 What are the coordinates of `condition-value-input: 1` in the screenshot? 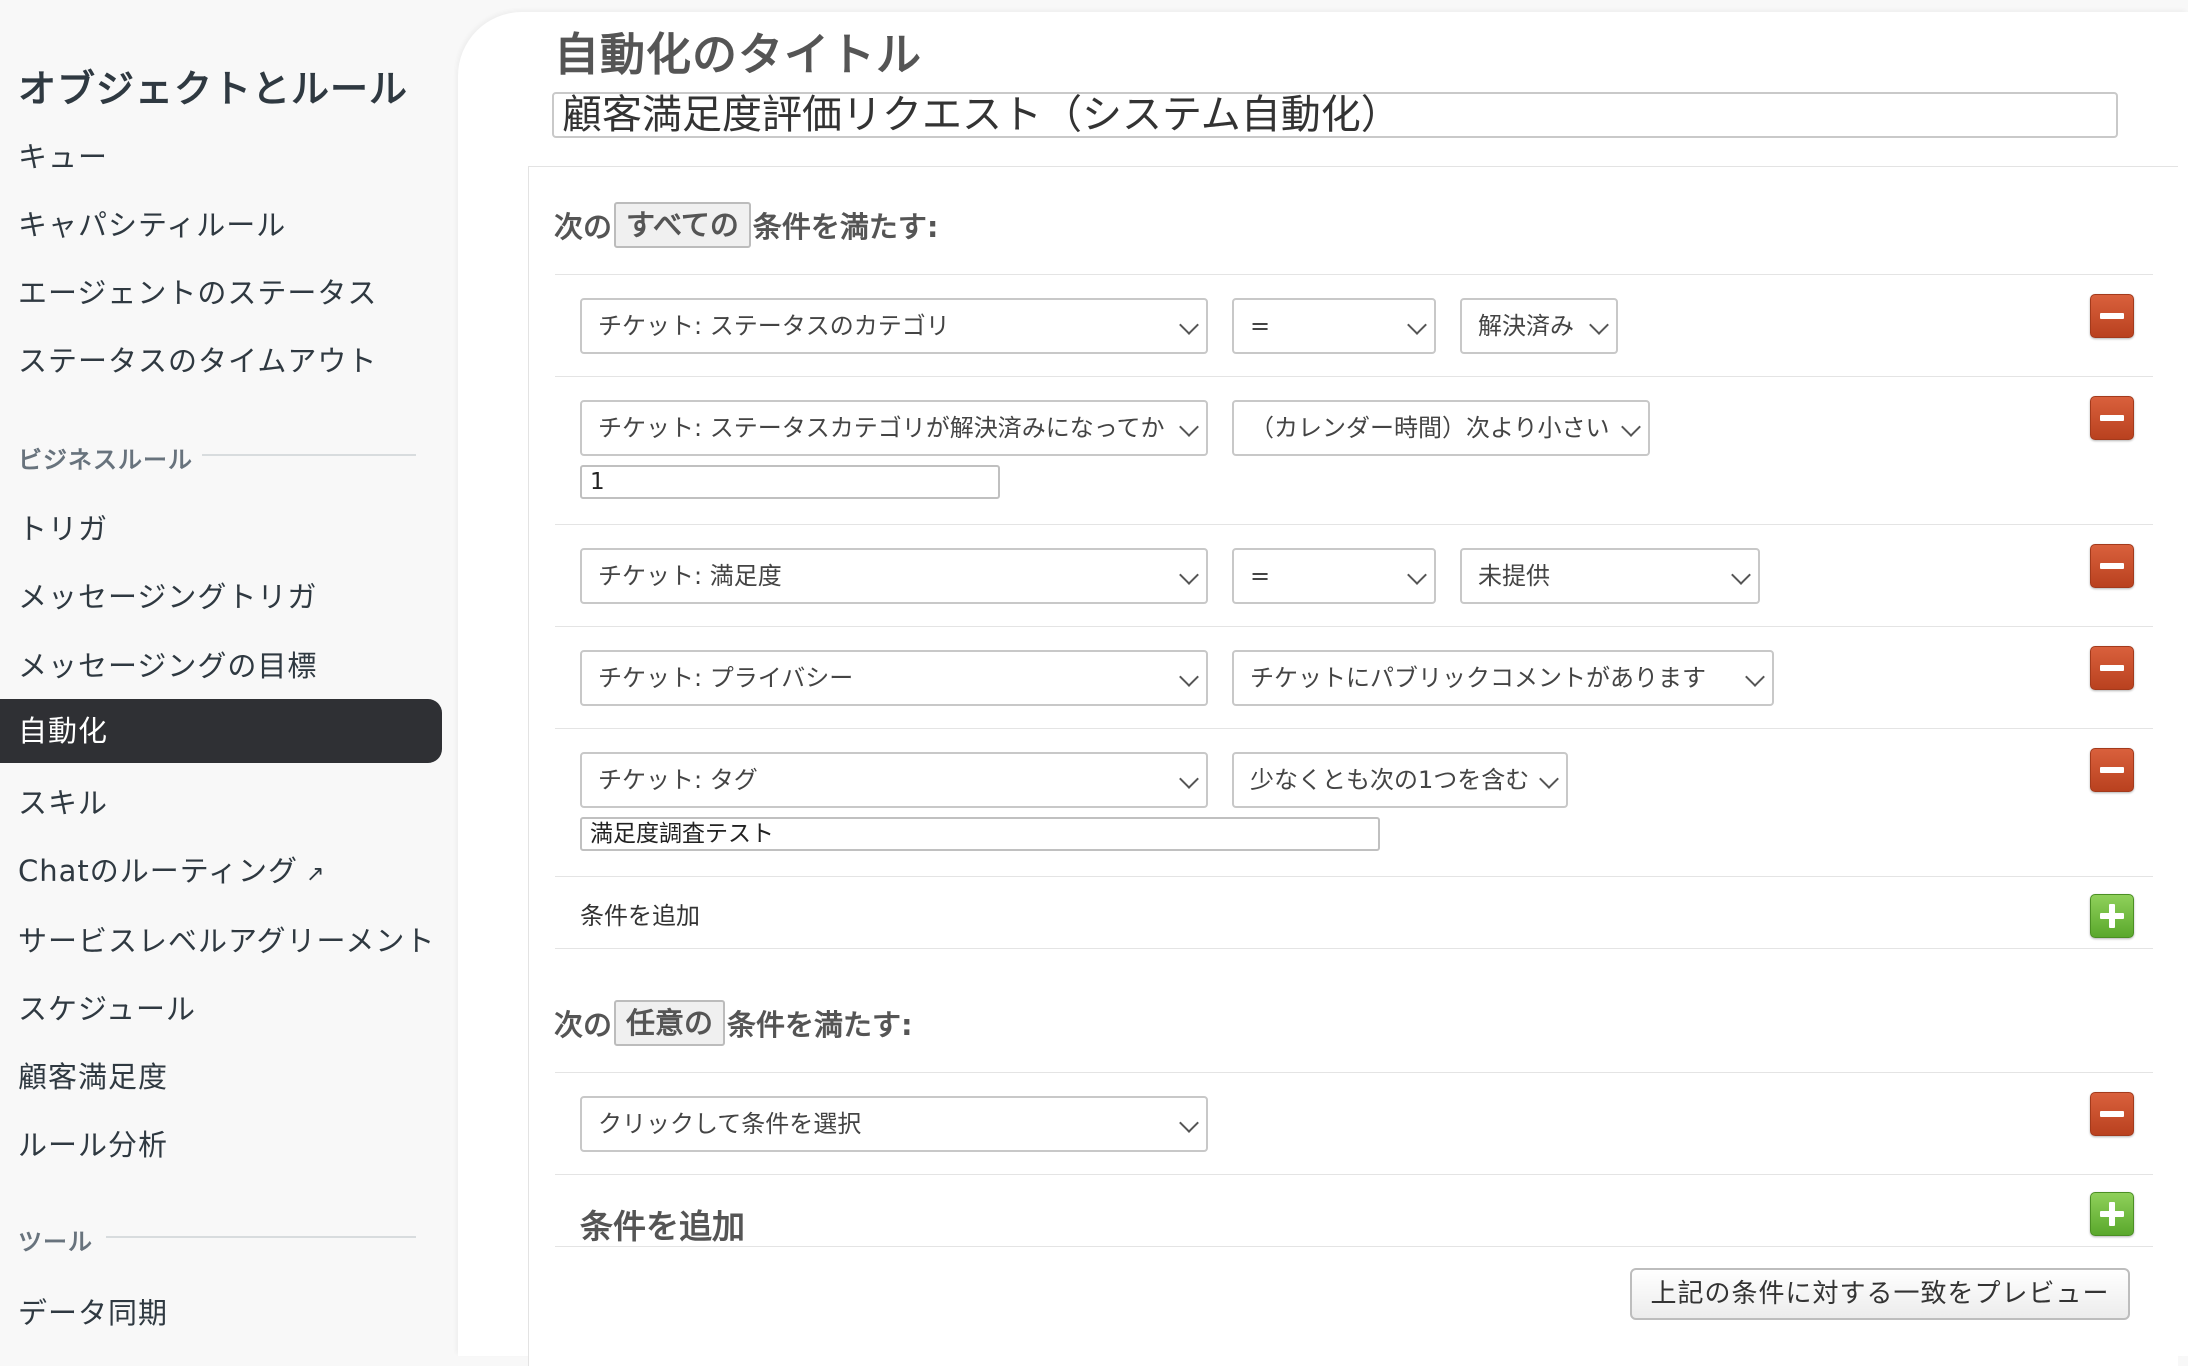 It's located at (790, 482).